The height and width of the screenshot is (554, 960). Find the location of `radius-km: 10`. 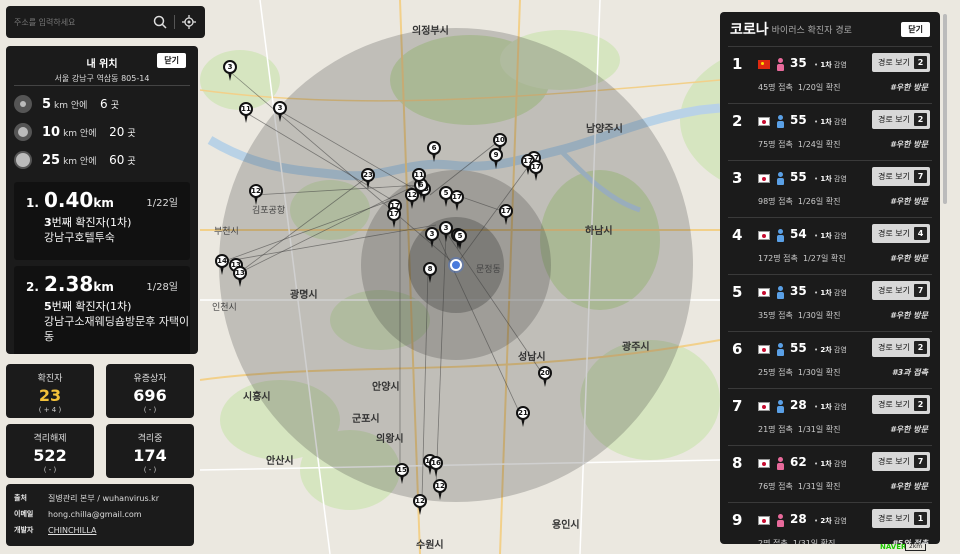

radius-km: 10 is located at coordinates (51, 132).